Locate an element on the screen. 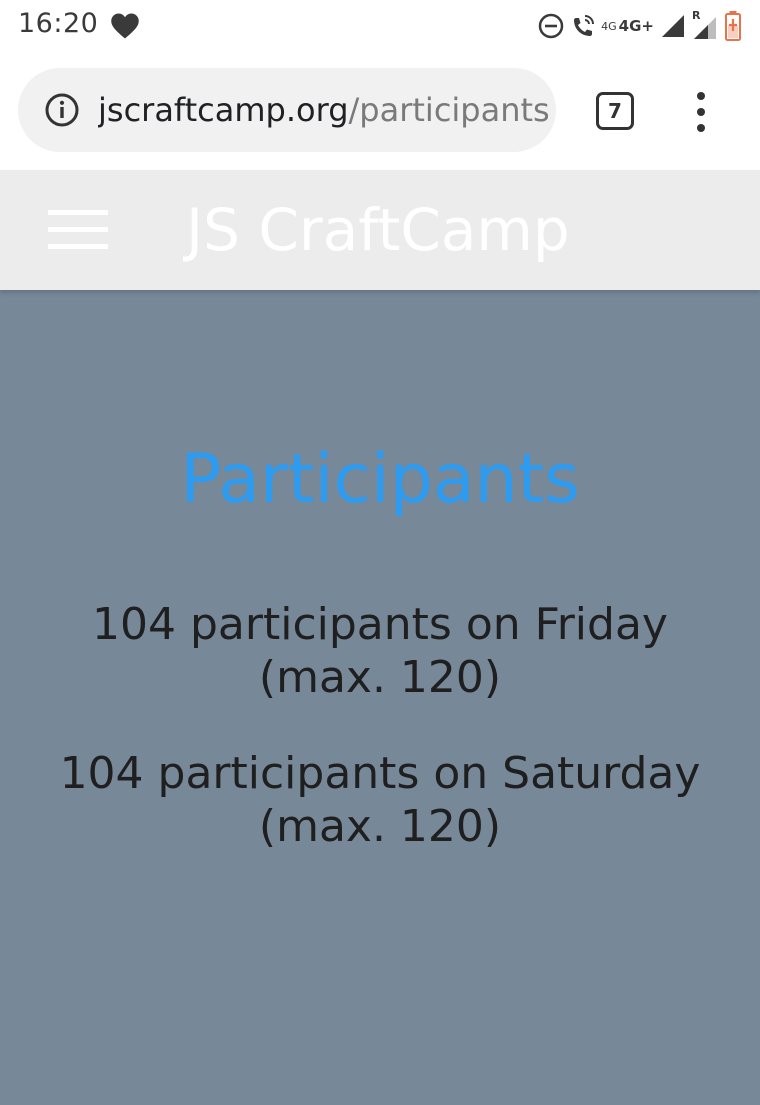 The height and width of the screenshot is (1105, 760). address-bar: jscraftcamp.org/participants. is located at coordinates (287, 110).